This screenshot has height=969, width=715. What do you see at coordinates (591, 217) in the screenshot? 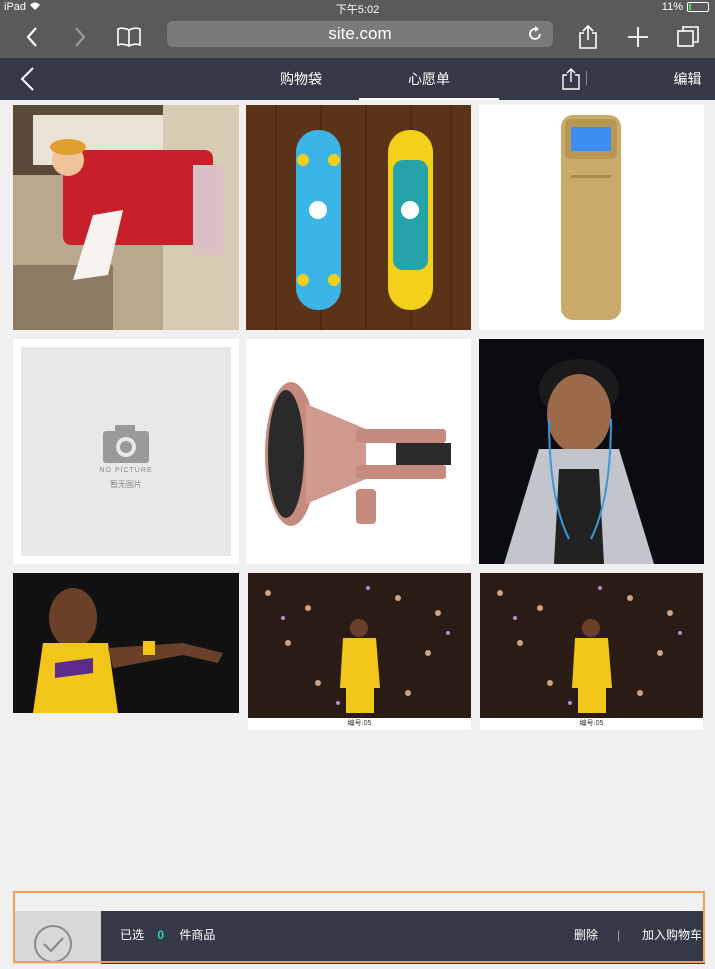
I see `product-tile-thermos-bottle` at bounding box center [591, 217].